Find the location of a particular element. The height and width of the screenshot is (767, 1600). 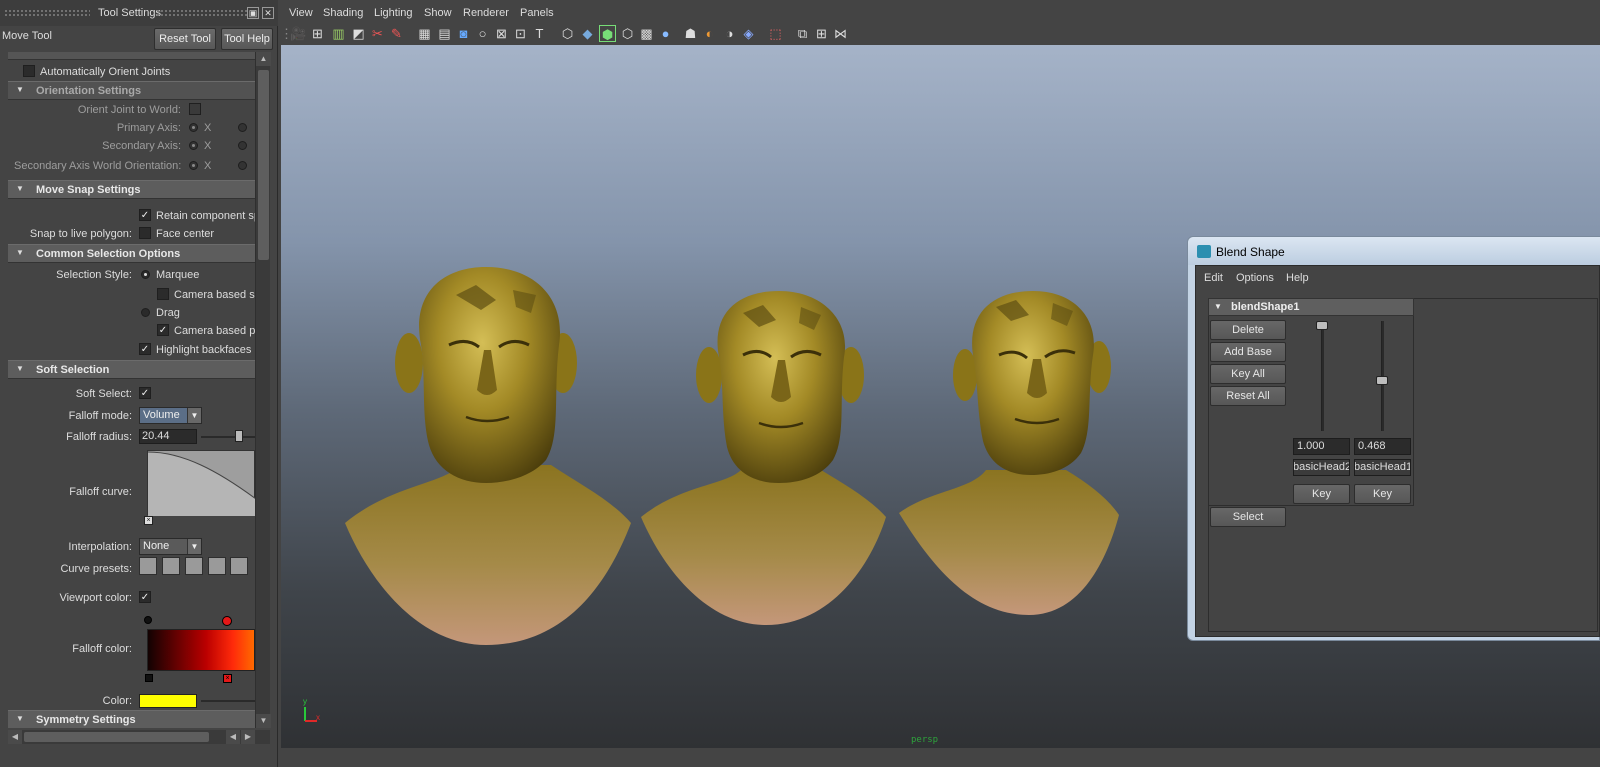

drag-radio is located at coordinates (145, 312).